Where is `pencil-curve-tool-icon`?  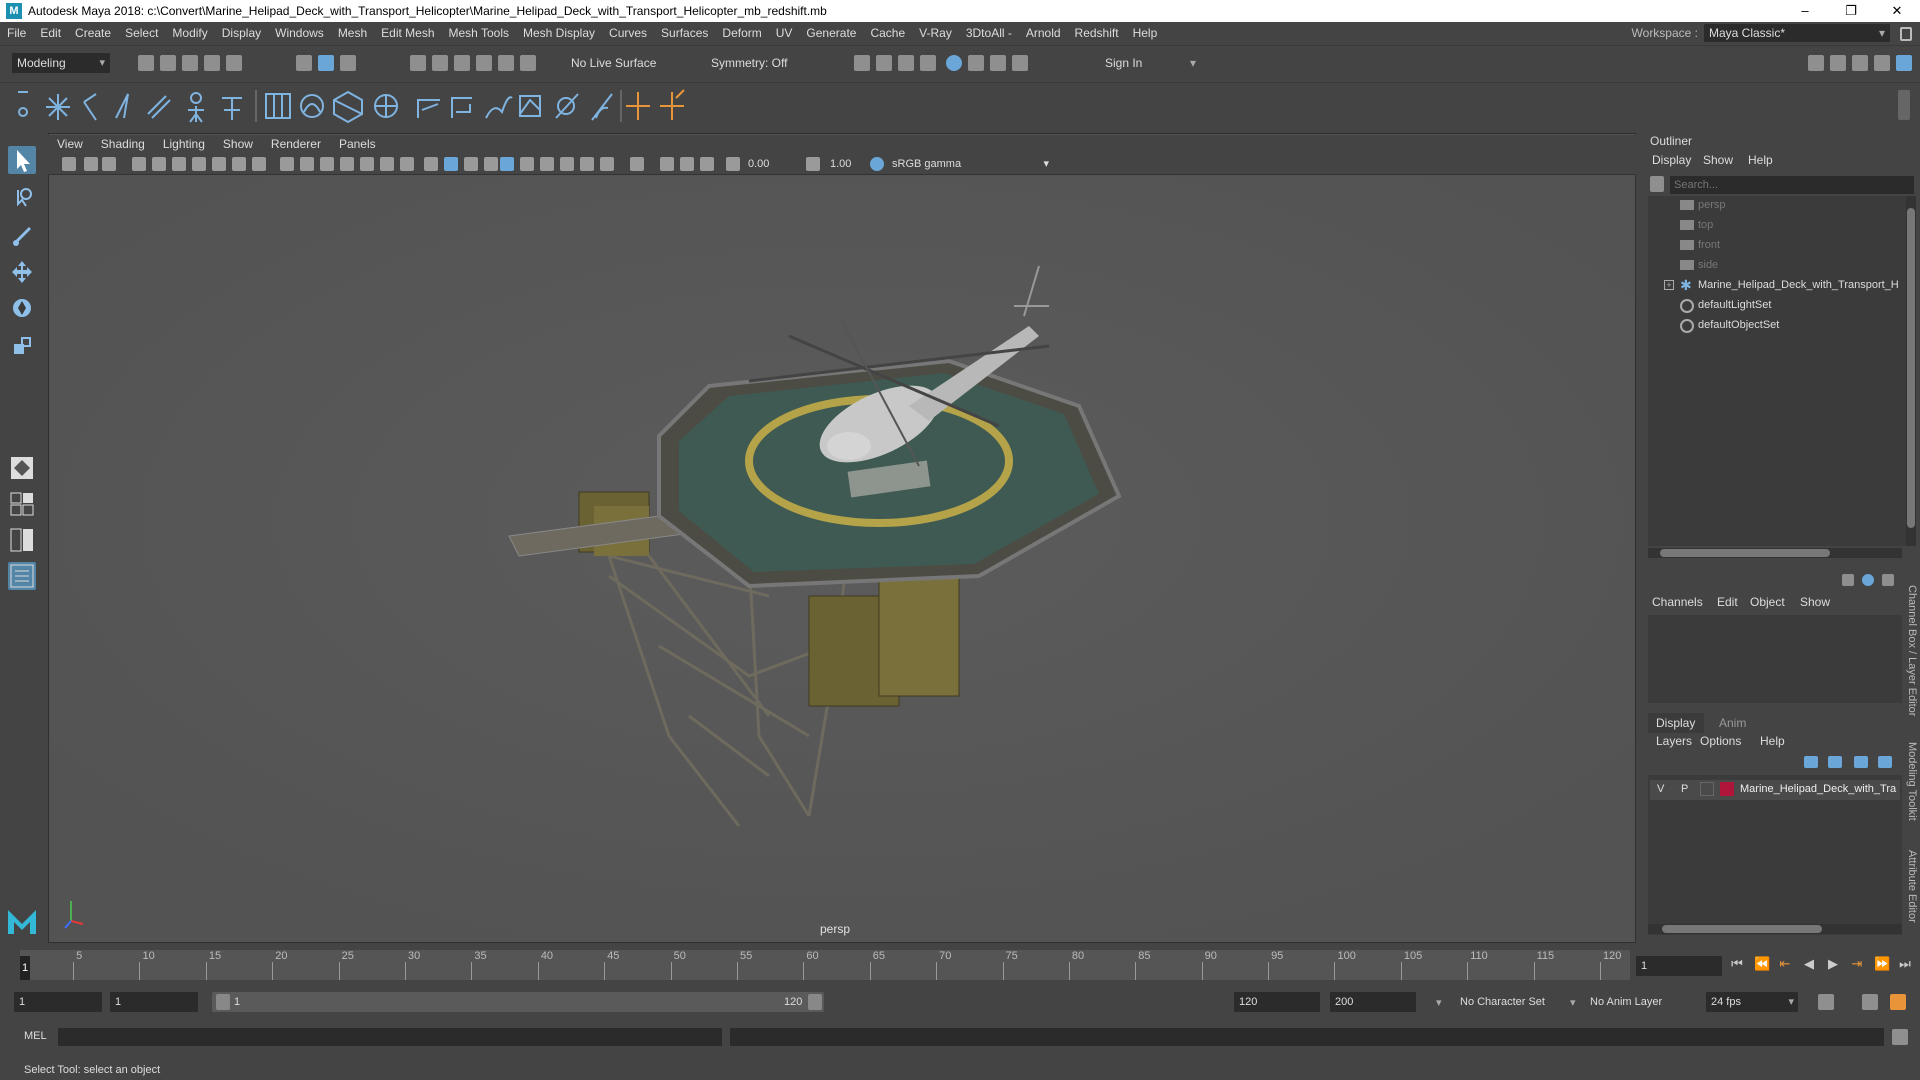
pencil-curve-tool-icon is located at coordinates (122, 106).